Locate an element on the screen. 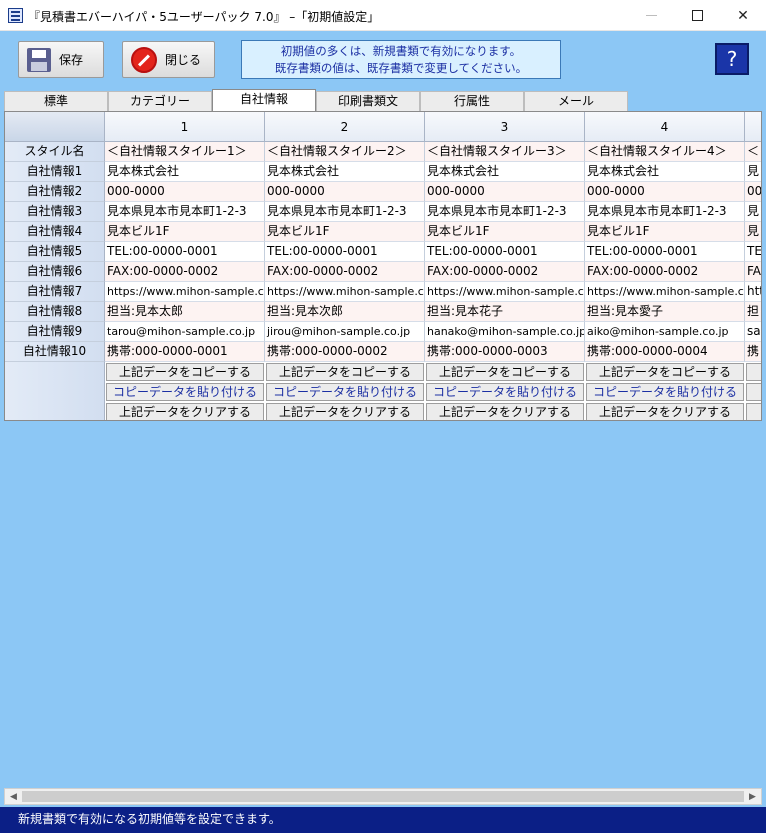 Image resolution: width=766 pixels, height=833 pixels. grid-cell: 携帯:000-0000-0003 is located at coordinates (505, 352).